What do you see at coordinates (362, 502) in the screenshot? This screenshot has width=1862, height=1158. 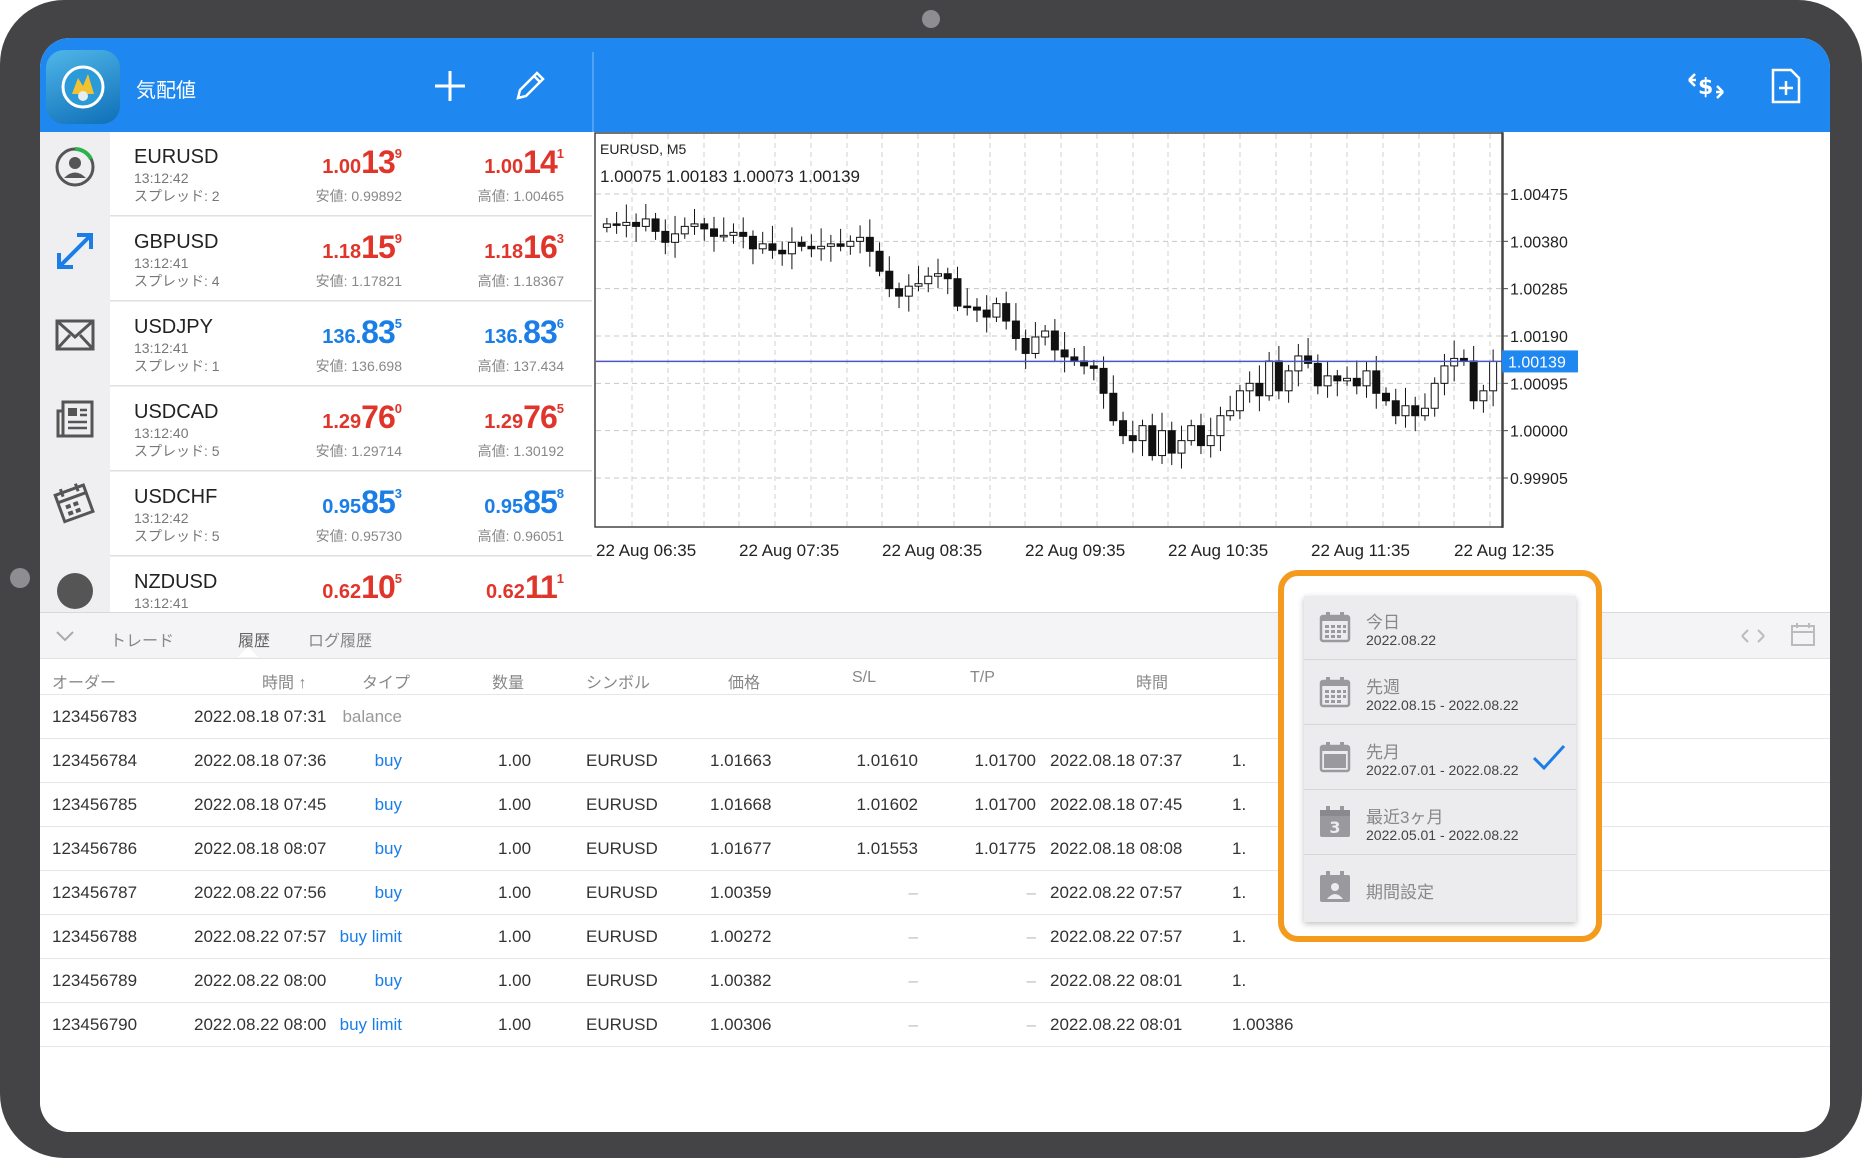 I see `bid-price: 0.95853` at bounding box center [362, 502].